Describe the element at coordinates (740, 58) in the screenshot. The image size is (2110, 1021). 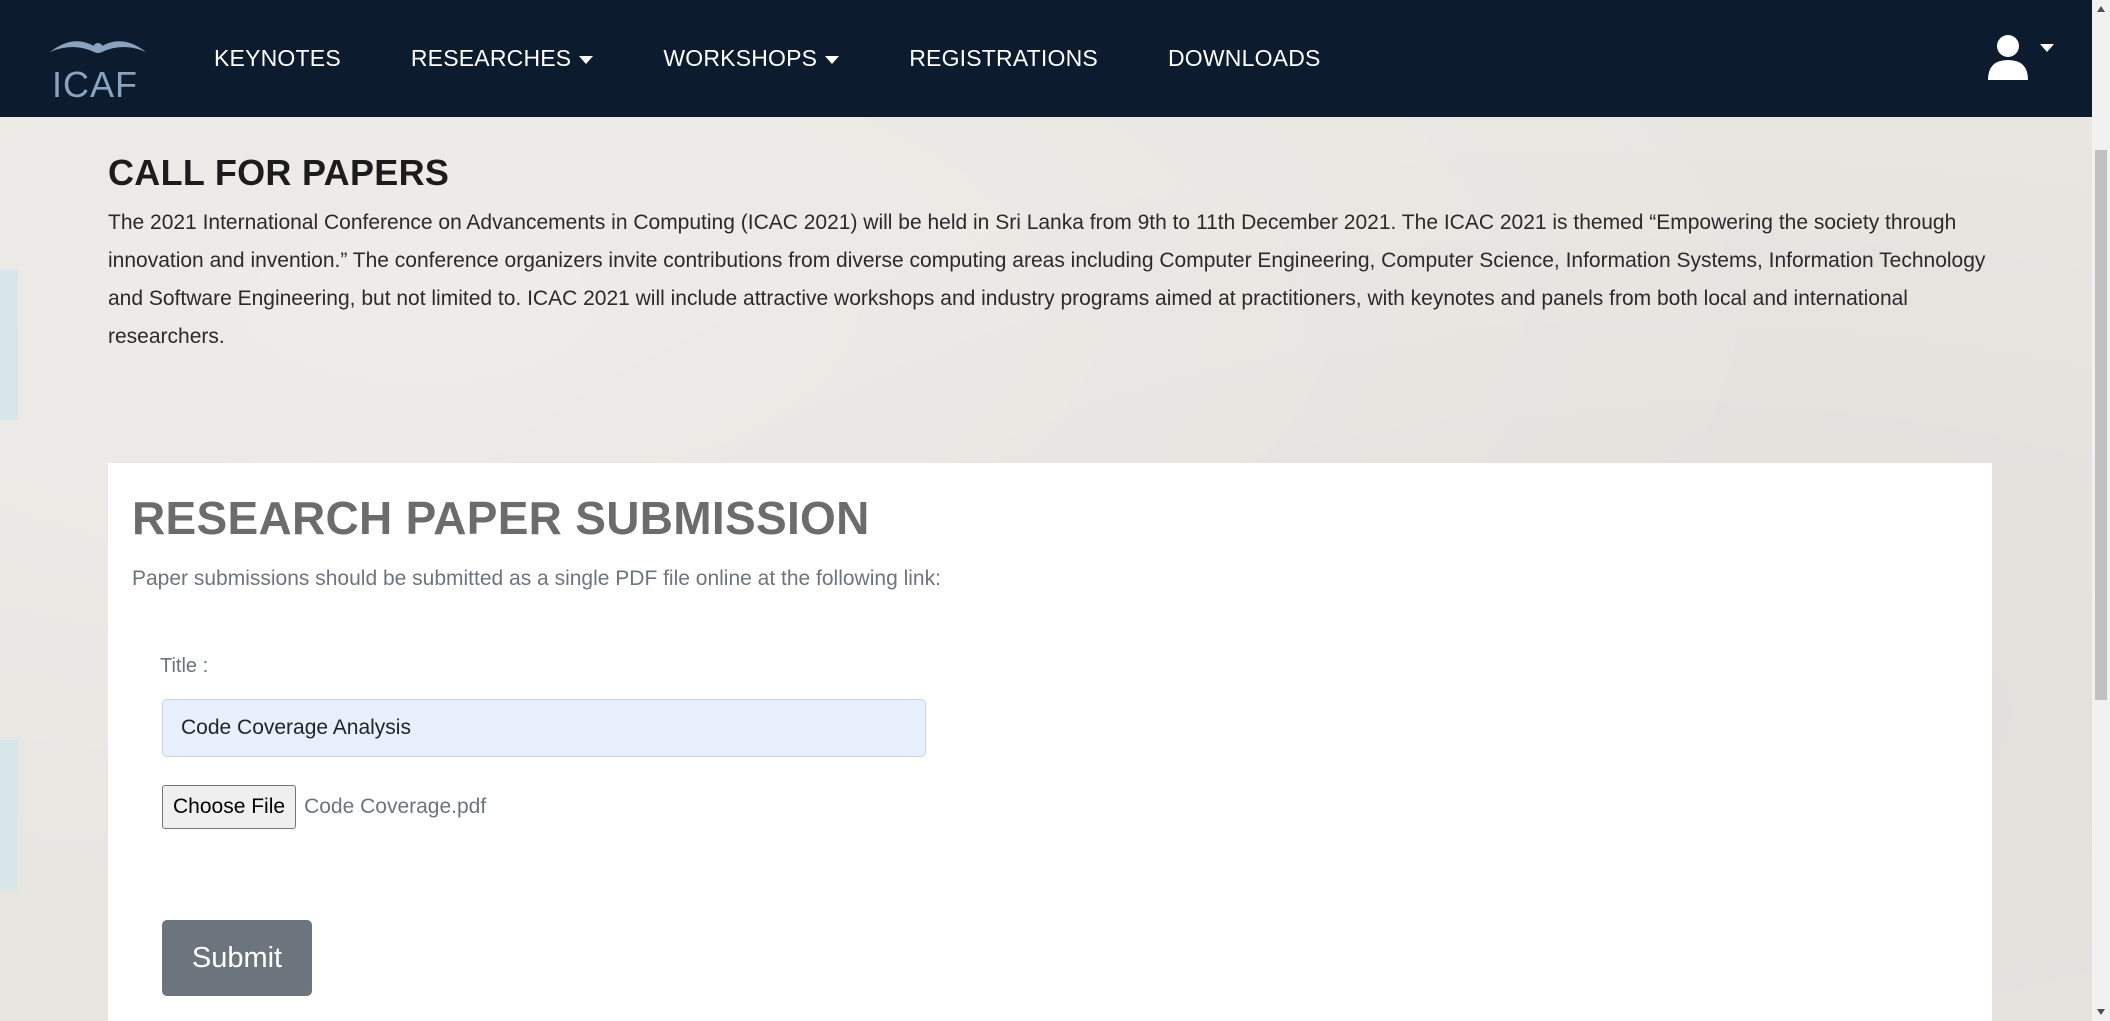
I see `nav-item-label: WORKSHOPS` at that location.